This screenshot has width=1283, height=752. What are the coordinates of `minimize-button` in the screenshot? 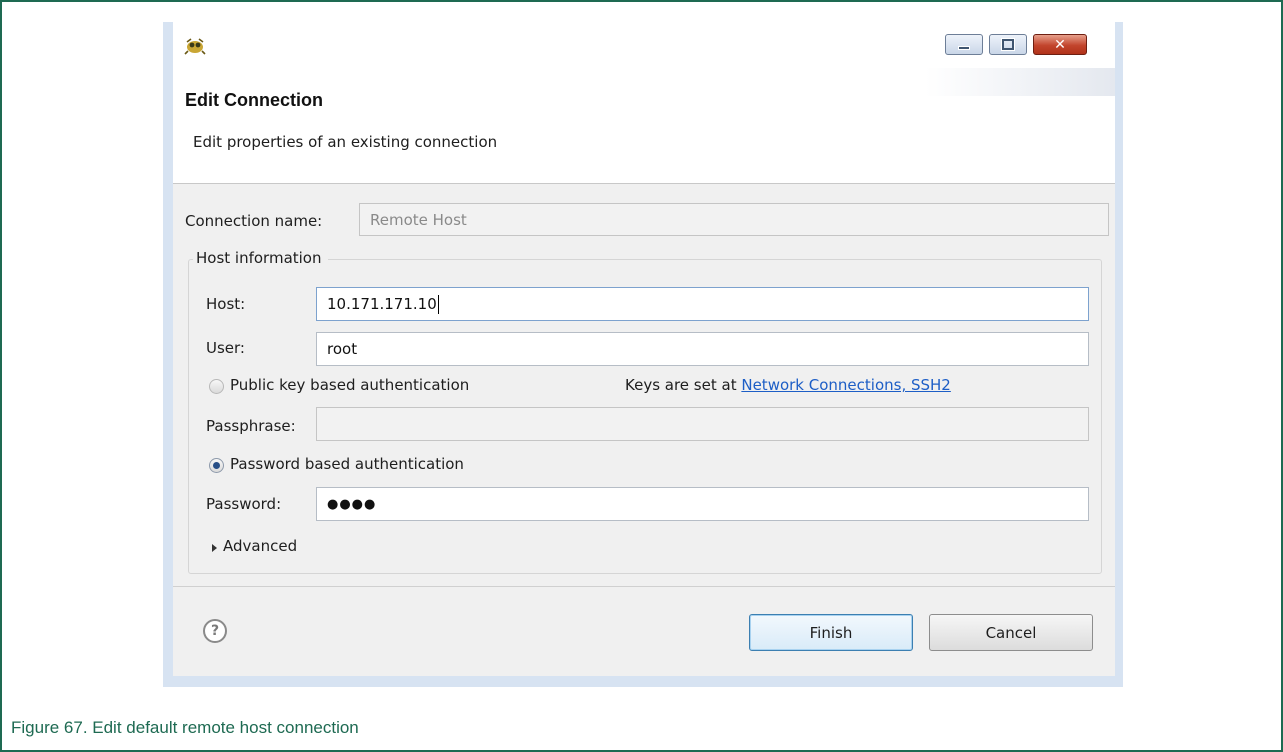 It's located at (964, 44).